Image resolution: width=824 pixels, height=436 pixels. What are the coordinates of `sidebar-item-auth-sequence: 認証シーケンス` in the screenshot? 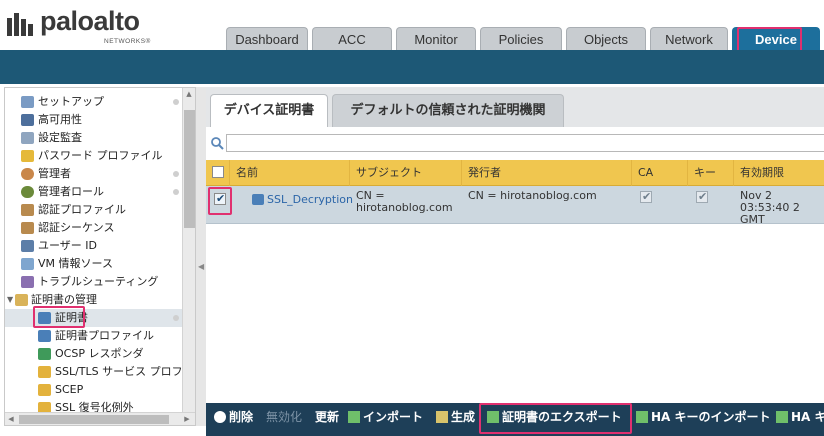 It's located at (94, 228).